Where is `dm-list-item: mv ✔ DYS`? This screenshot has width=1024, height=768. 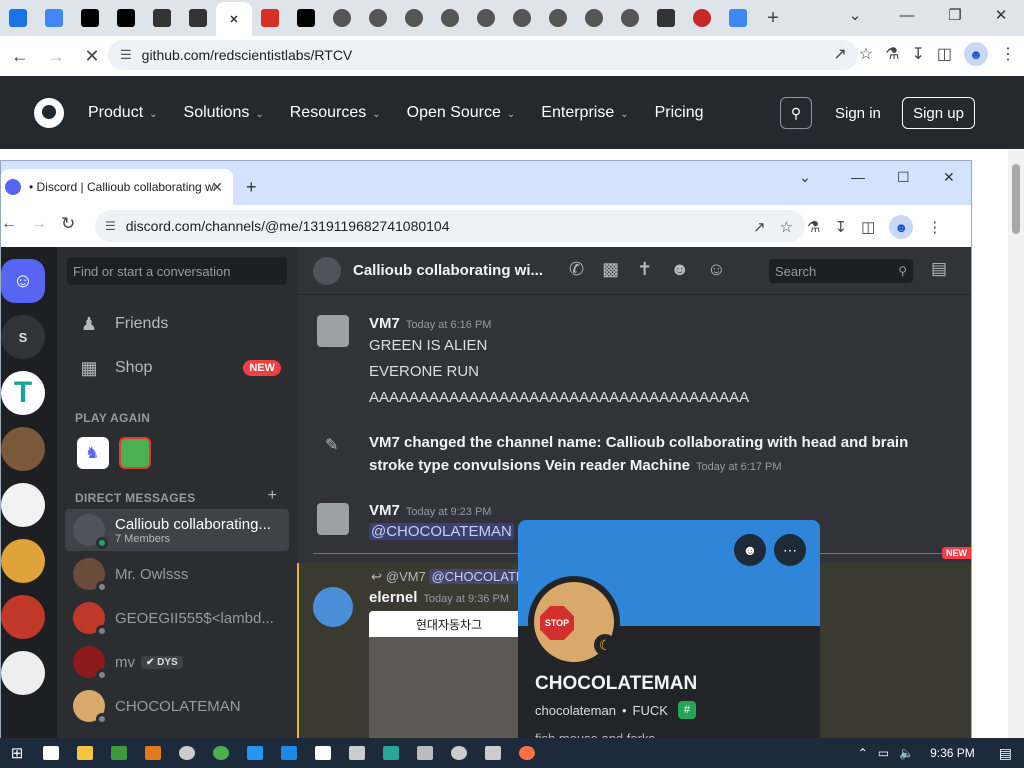
dm-list-item: mv ✔ DYS is located at coordinates (177, 662).